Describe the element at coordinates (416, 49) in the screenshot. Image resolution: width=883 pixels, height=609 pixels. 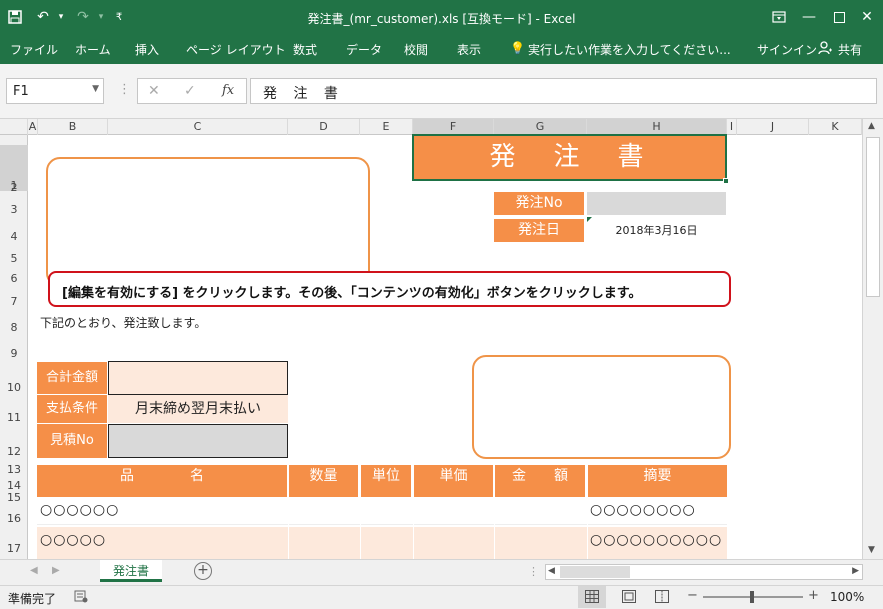
I see `tab-review: 校閲` at that location.